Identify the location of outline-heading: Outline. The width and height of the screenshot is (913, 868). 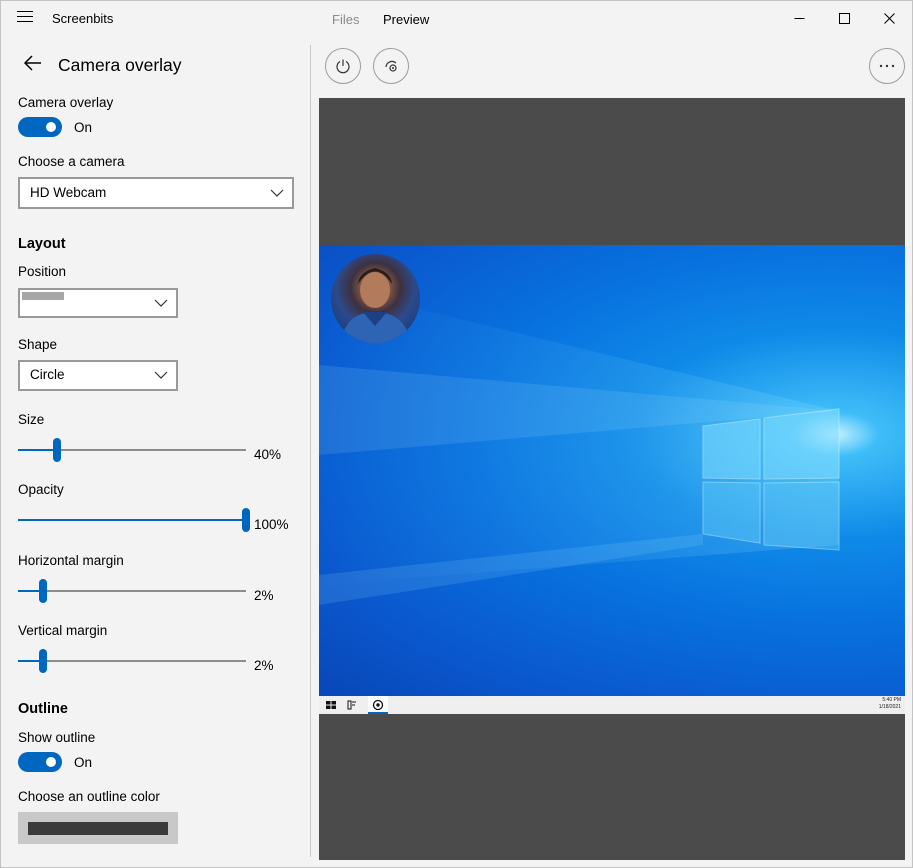
(43, 709).